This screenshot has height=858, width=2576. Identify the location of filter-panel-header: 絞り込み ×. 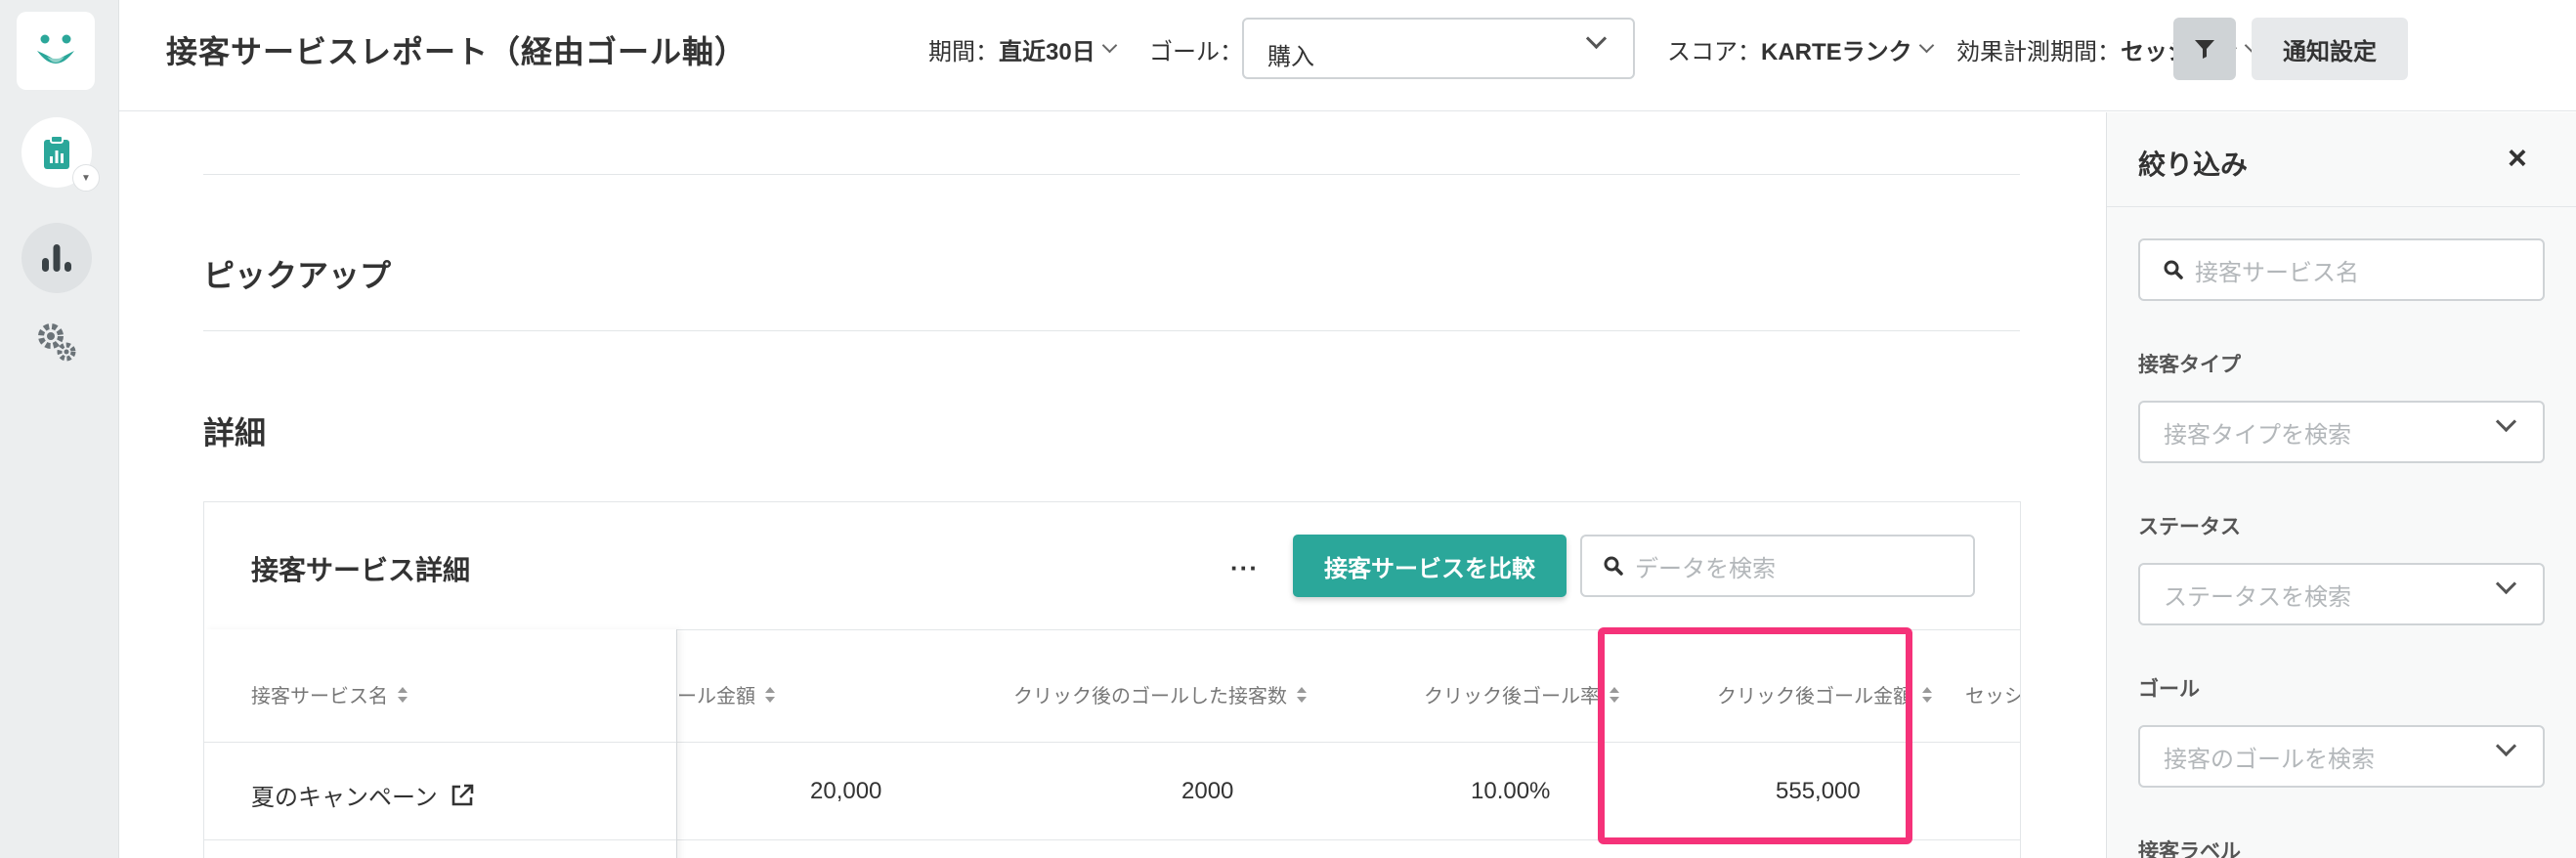
(2341, 160).